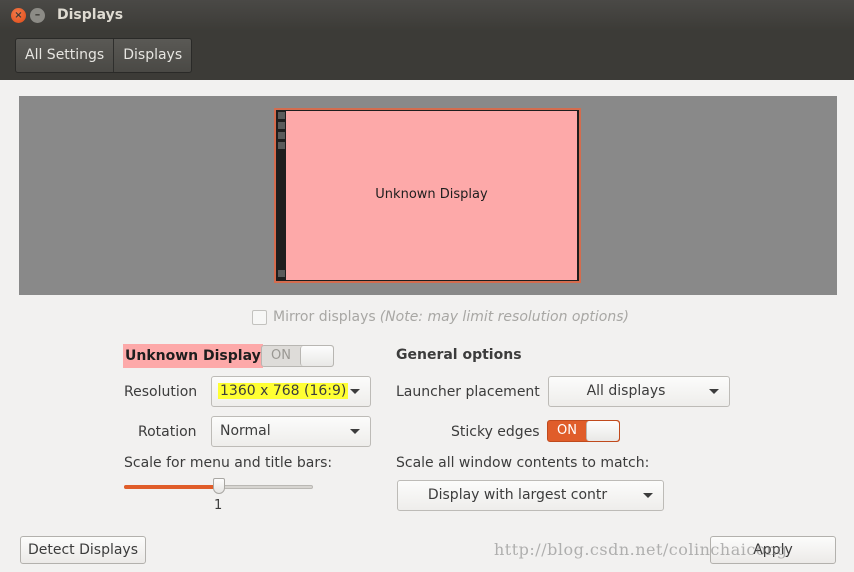 This screenshot has height=572, width=854. I want to click on scale-value: 1, so click(218, 505).